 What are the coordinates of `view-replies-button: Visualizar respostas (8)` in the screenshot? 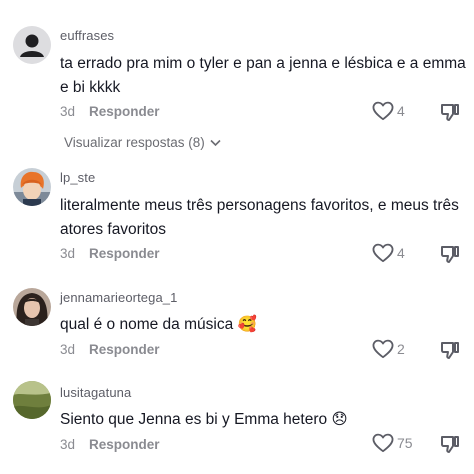 It's located at (142, 142).